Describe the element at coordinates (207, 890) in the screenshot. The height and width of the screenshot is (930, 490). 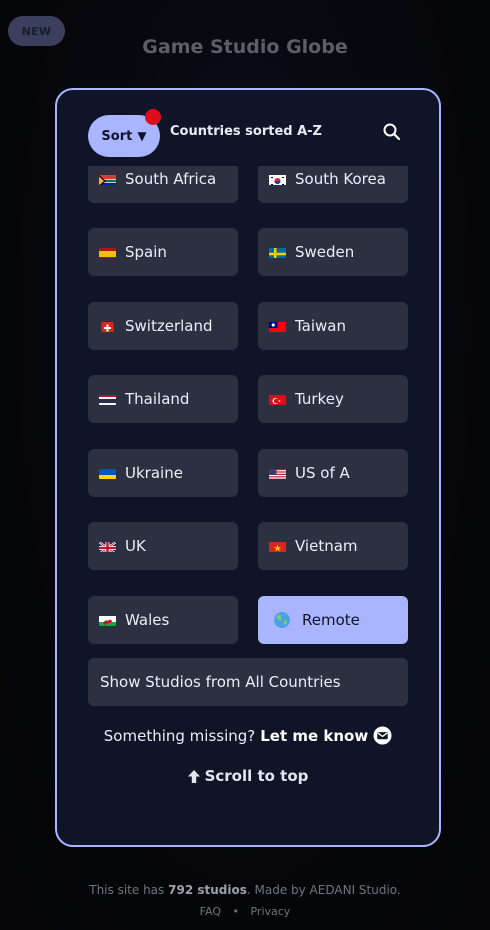
I see `studio-count: 792 studios` at that location.